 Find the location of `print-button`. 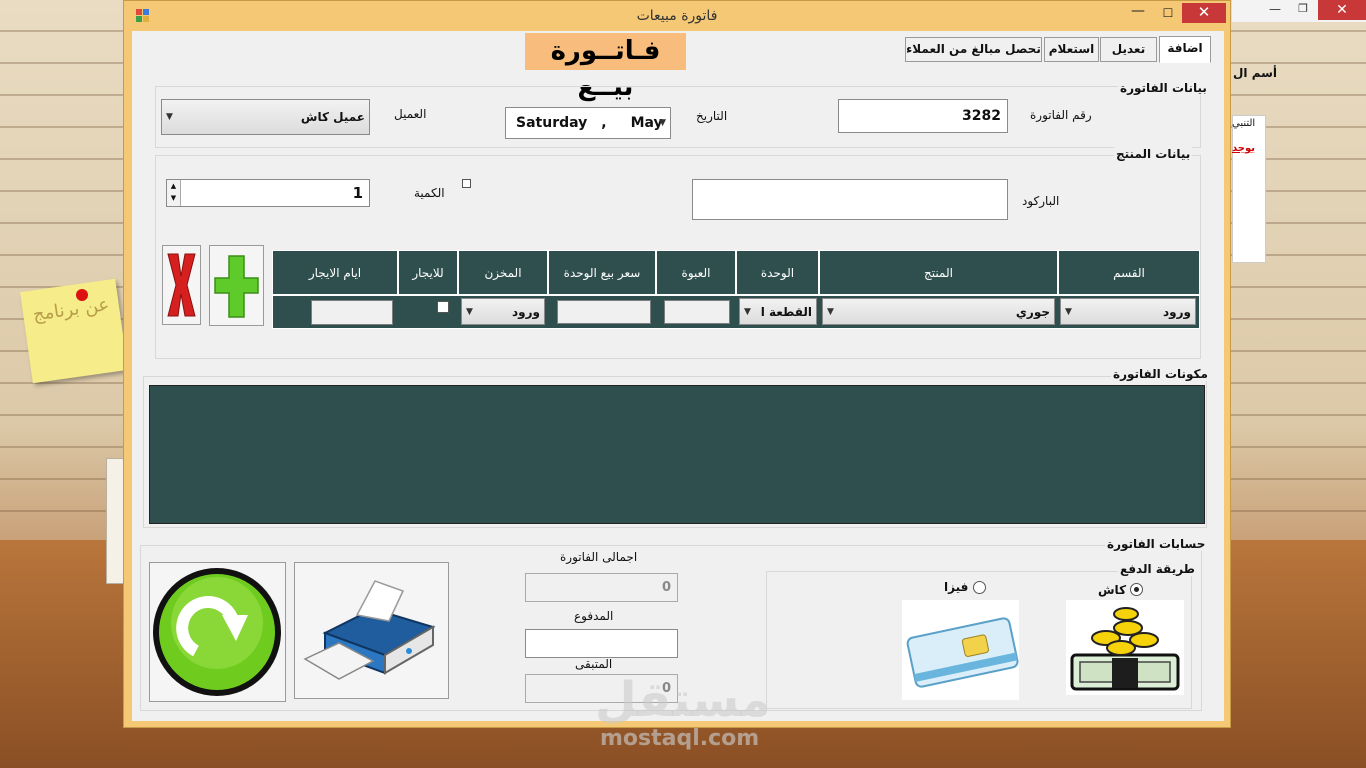

print-button is located at coordinates (371, 630).